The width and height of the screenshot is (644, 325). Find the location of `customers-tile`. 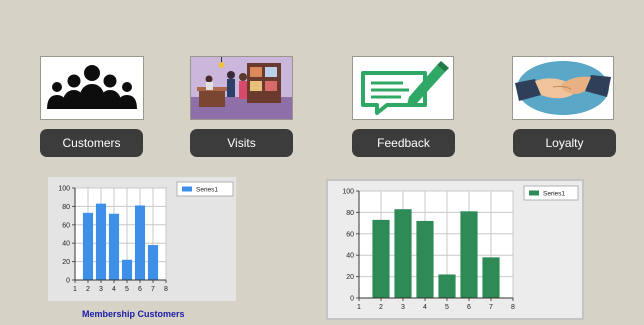

customers-tile is located at coordinates (92, 88).